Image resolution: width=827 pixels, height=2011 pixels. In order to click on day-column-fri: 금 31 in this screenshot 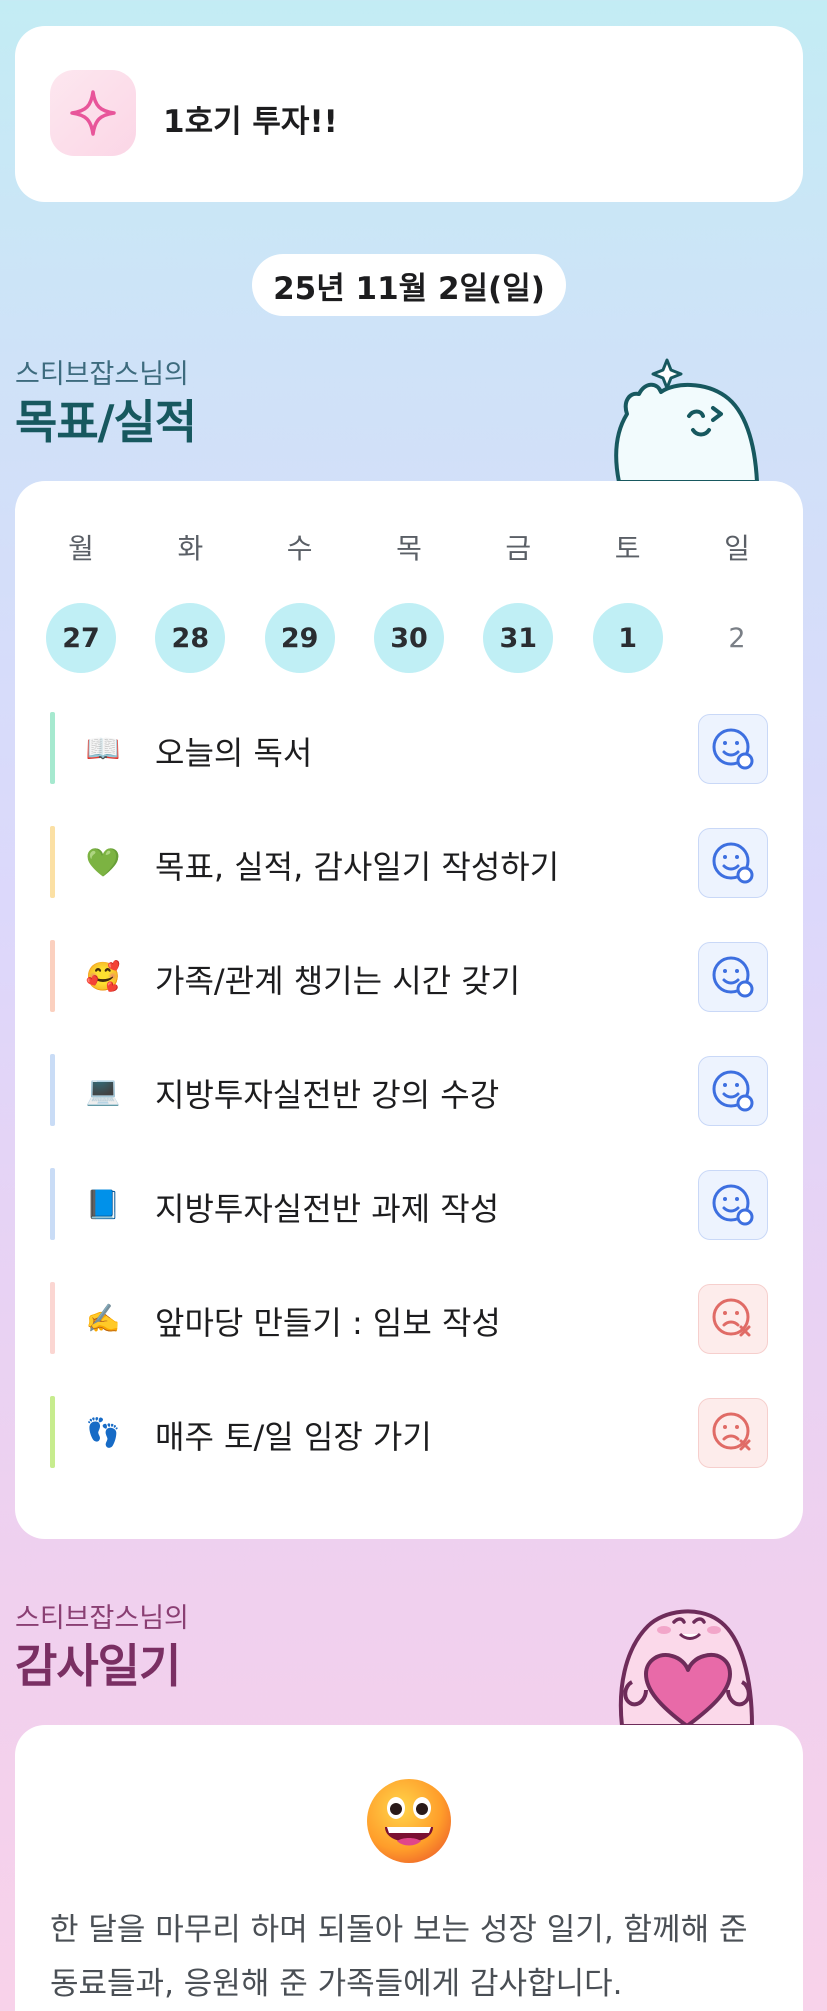, I will do `click(518, 601)`.